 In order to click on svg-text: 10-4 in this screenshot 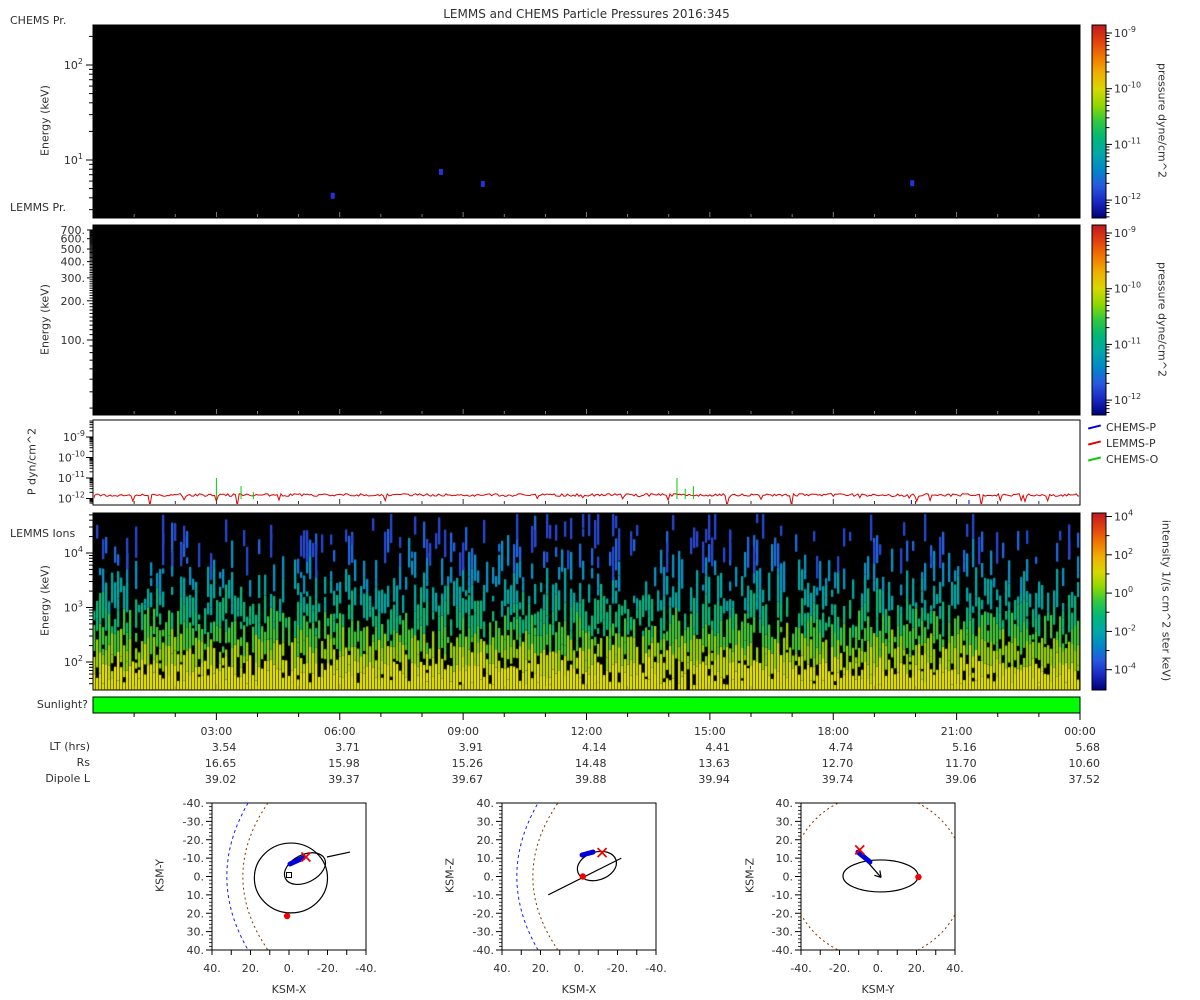, I will do `click(1125, 669)`.